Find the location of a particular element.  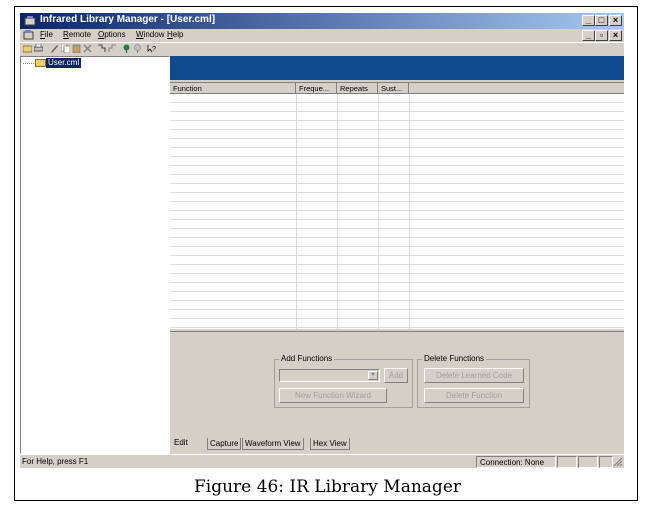

mdi-close-button: × is located at coordinates (615, 35).